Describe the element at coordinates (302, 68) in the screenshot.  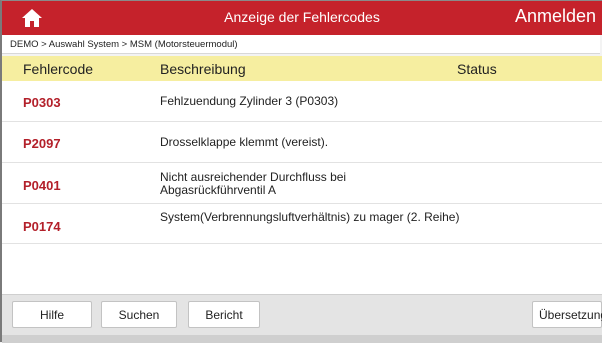
I see `table-header: Fehlercode Beschreibung Status` at that location.